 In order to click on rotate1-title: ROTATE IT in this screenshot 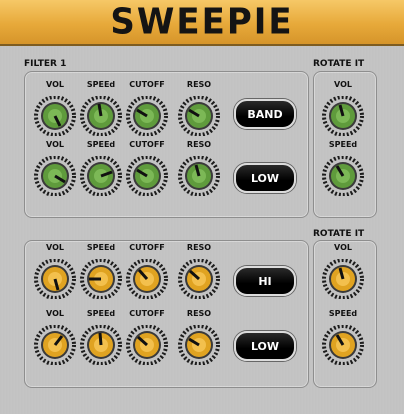, I will do `click(339, 64)`.